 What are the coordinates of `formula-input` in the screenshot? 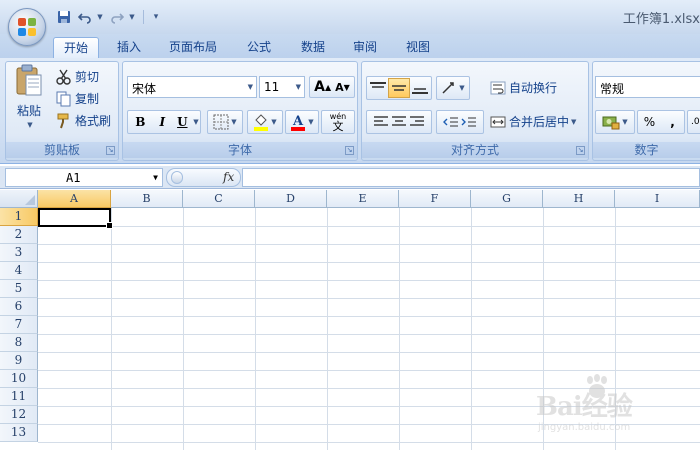 It's located at (471, 177).